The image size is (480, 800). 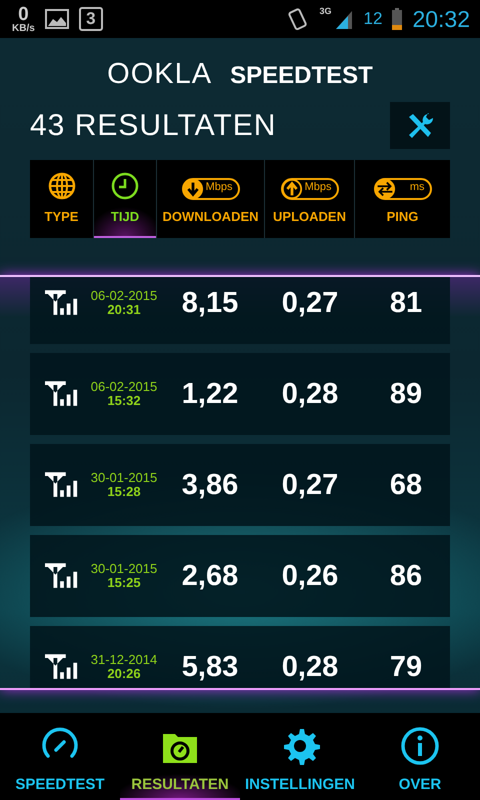 I want to click on download-speed: 2,68, so click(x=210, y=576).